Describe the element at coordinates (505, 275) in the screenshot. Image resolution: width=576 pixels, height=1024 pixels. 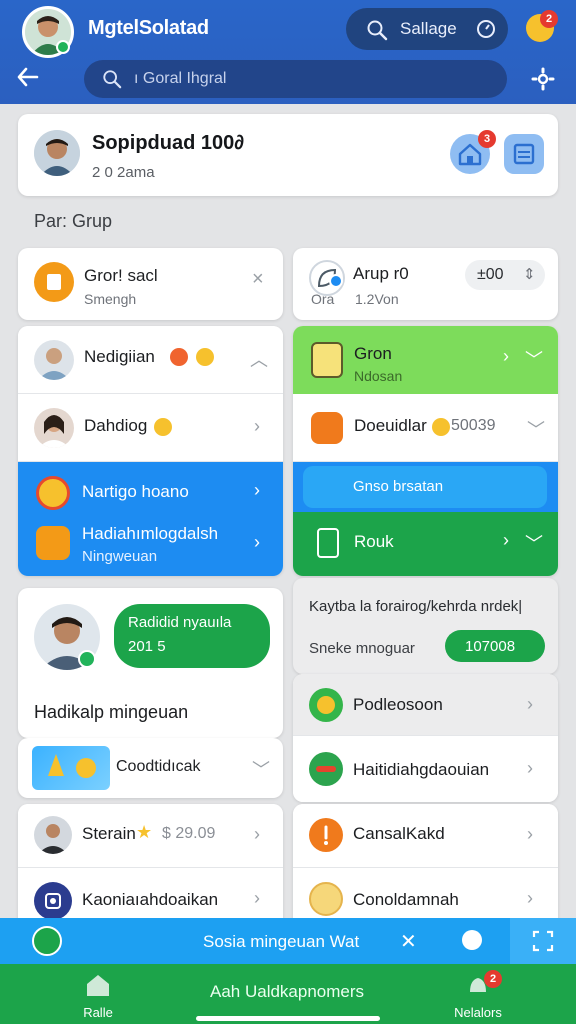
I see `arup-stepper: ±00 ⇕` at that location.